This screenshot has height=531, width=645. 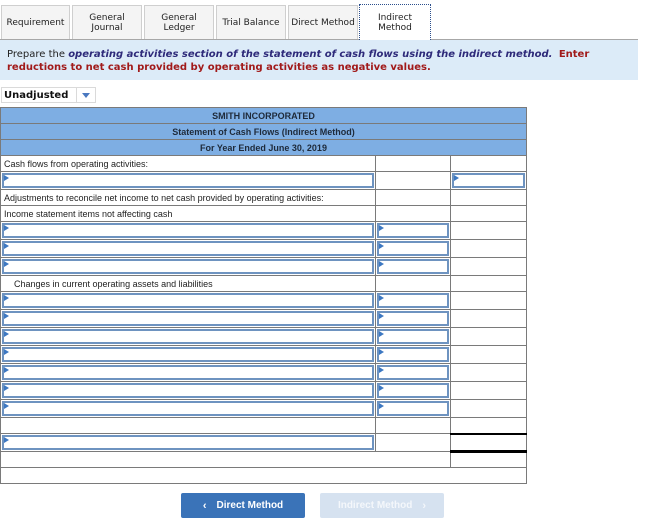 I want to click on tab-trial-balance: Trial Balance, so click(x=251, y=22).